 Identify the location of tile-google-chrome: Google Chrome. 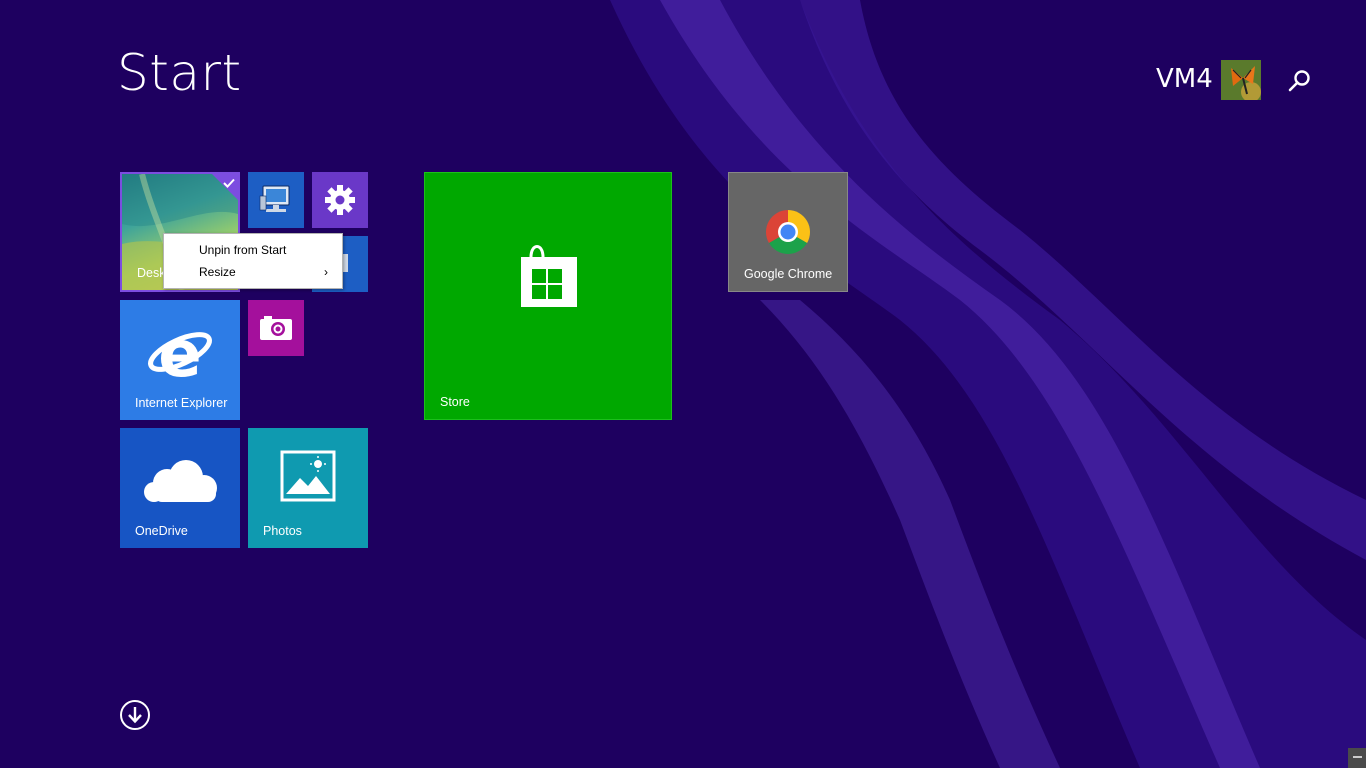
(788, 232).